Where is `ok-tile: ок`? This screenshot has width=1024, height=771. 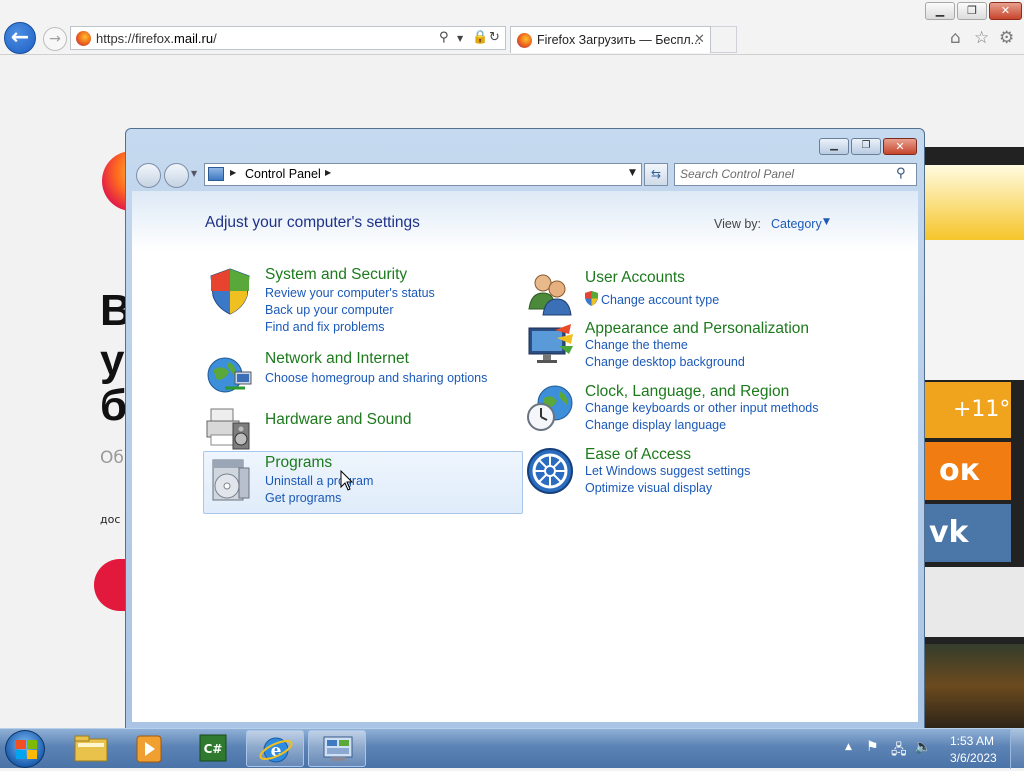
ok-tile: ок is located at coordinates (968, 471).